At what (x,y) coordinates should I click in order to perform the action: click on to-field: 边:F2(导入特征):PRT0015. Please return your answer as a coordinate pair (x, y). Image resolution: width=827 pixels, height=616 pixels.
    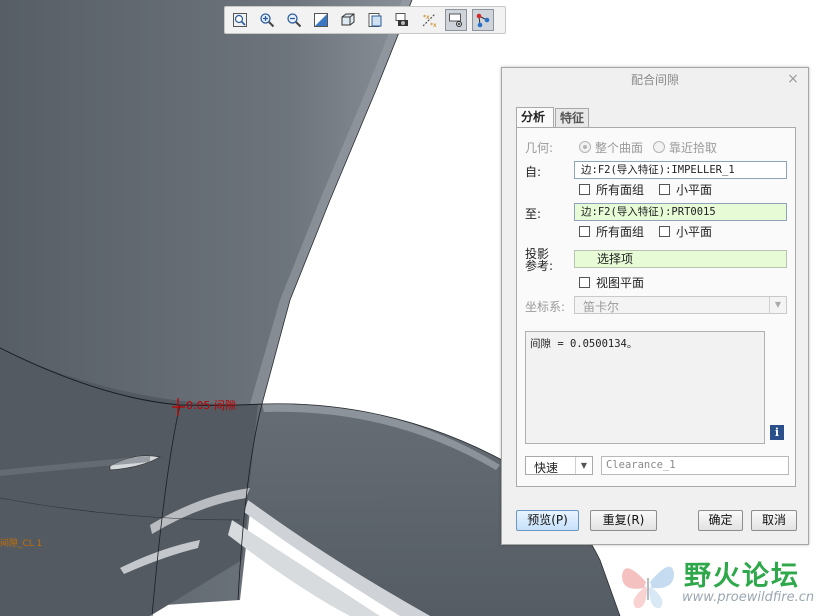
    Looking at the image, I should click on (680, 212).